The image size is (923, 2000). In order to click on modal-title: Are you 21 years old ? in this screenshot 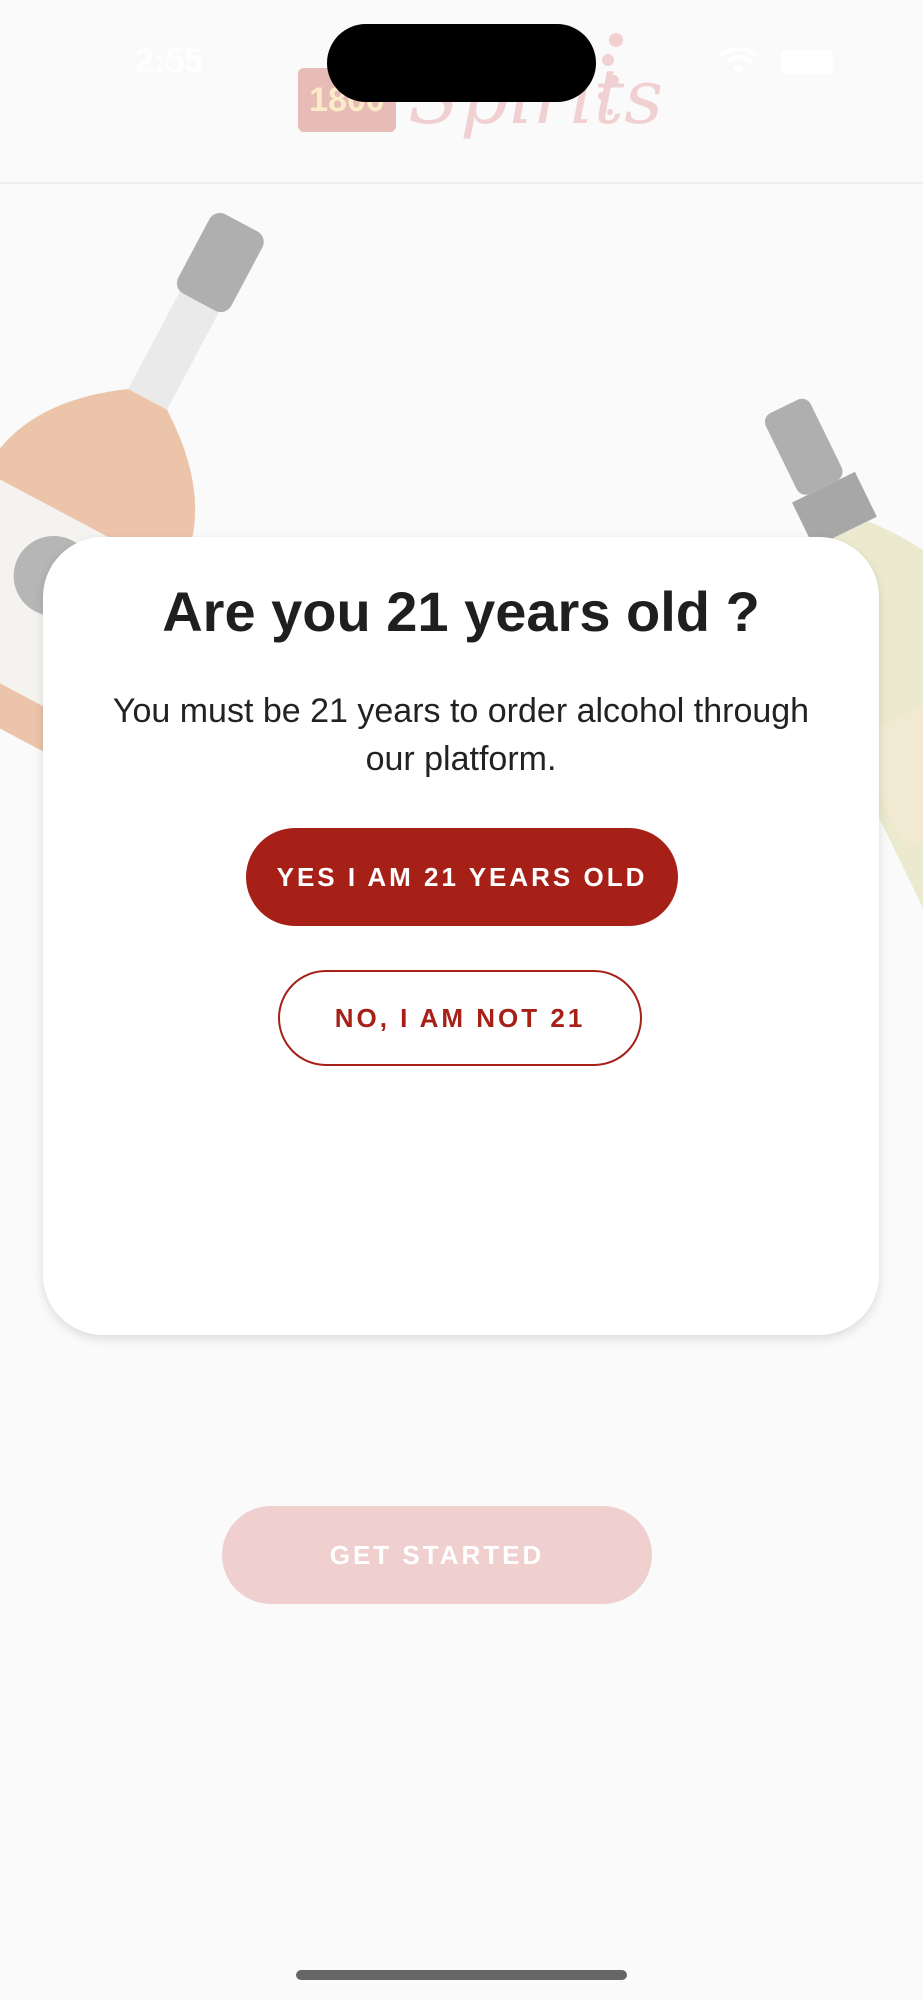, I will do `click(461, 611)`.